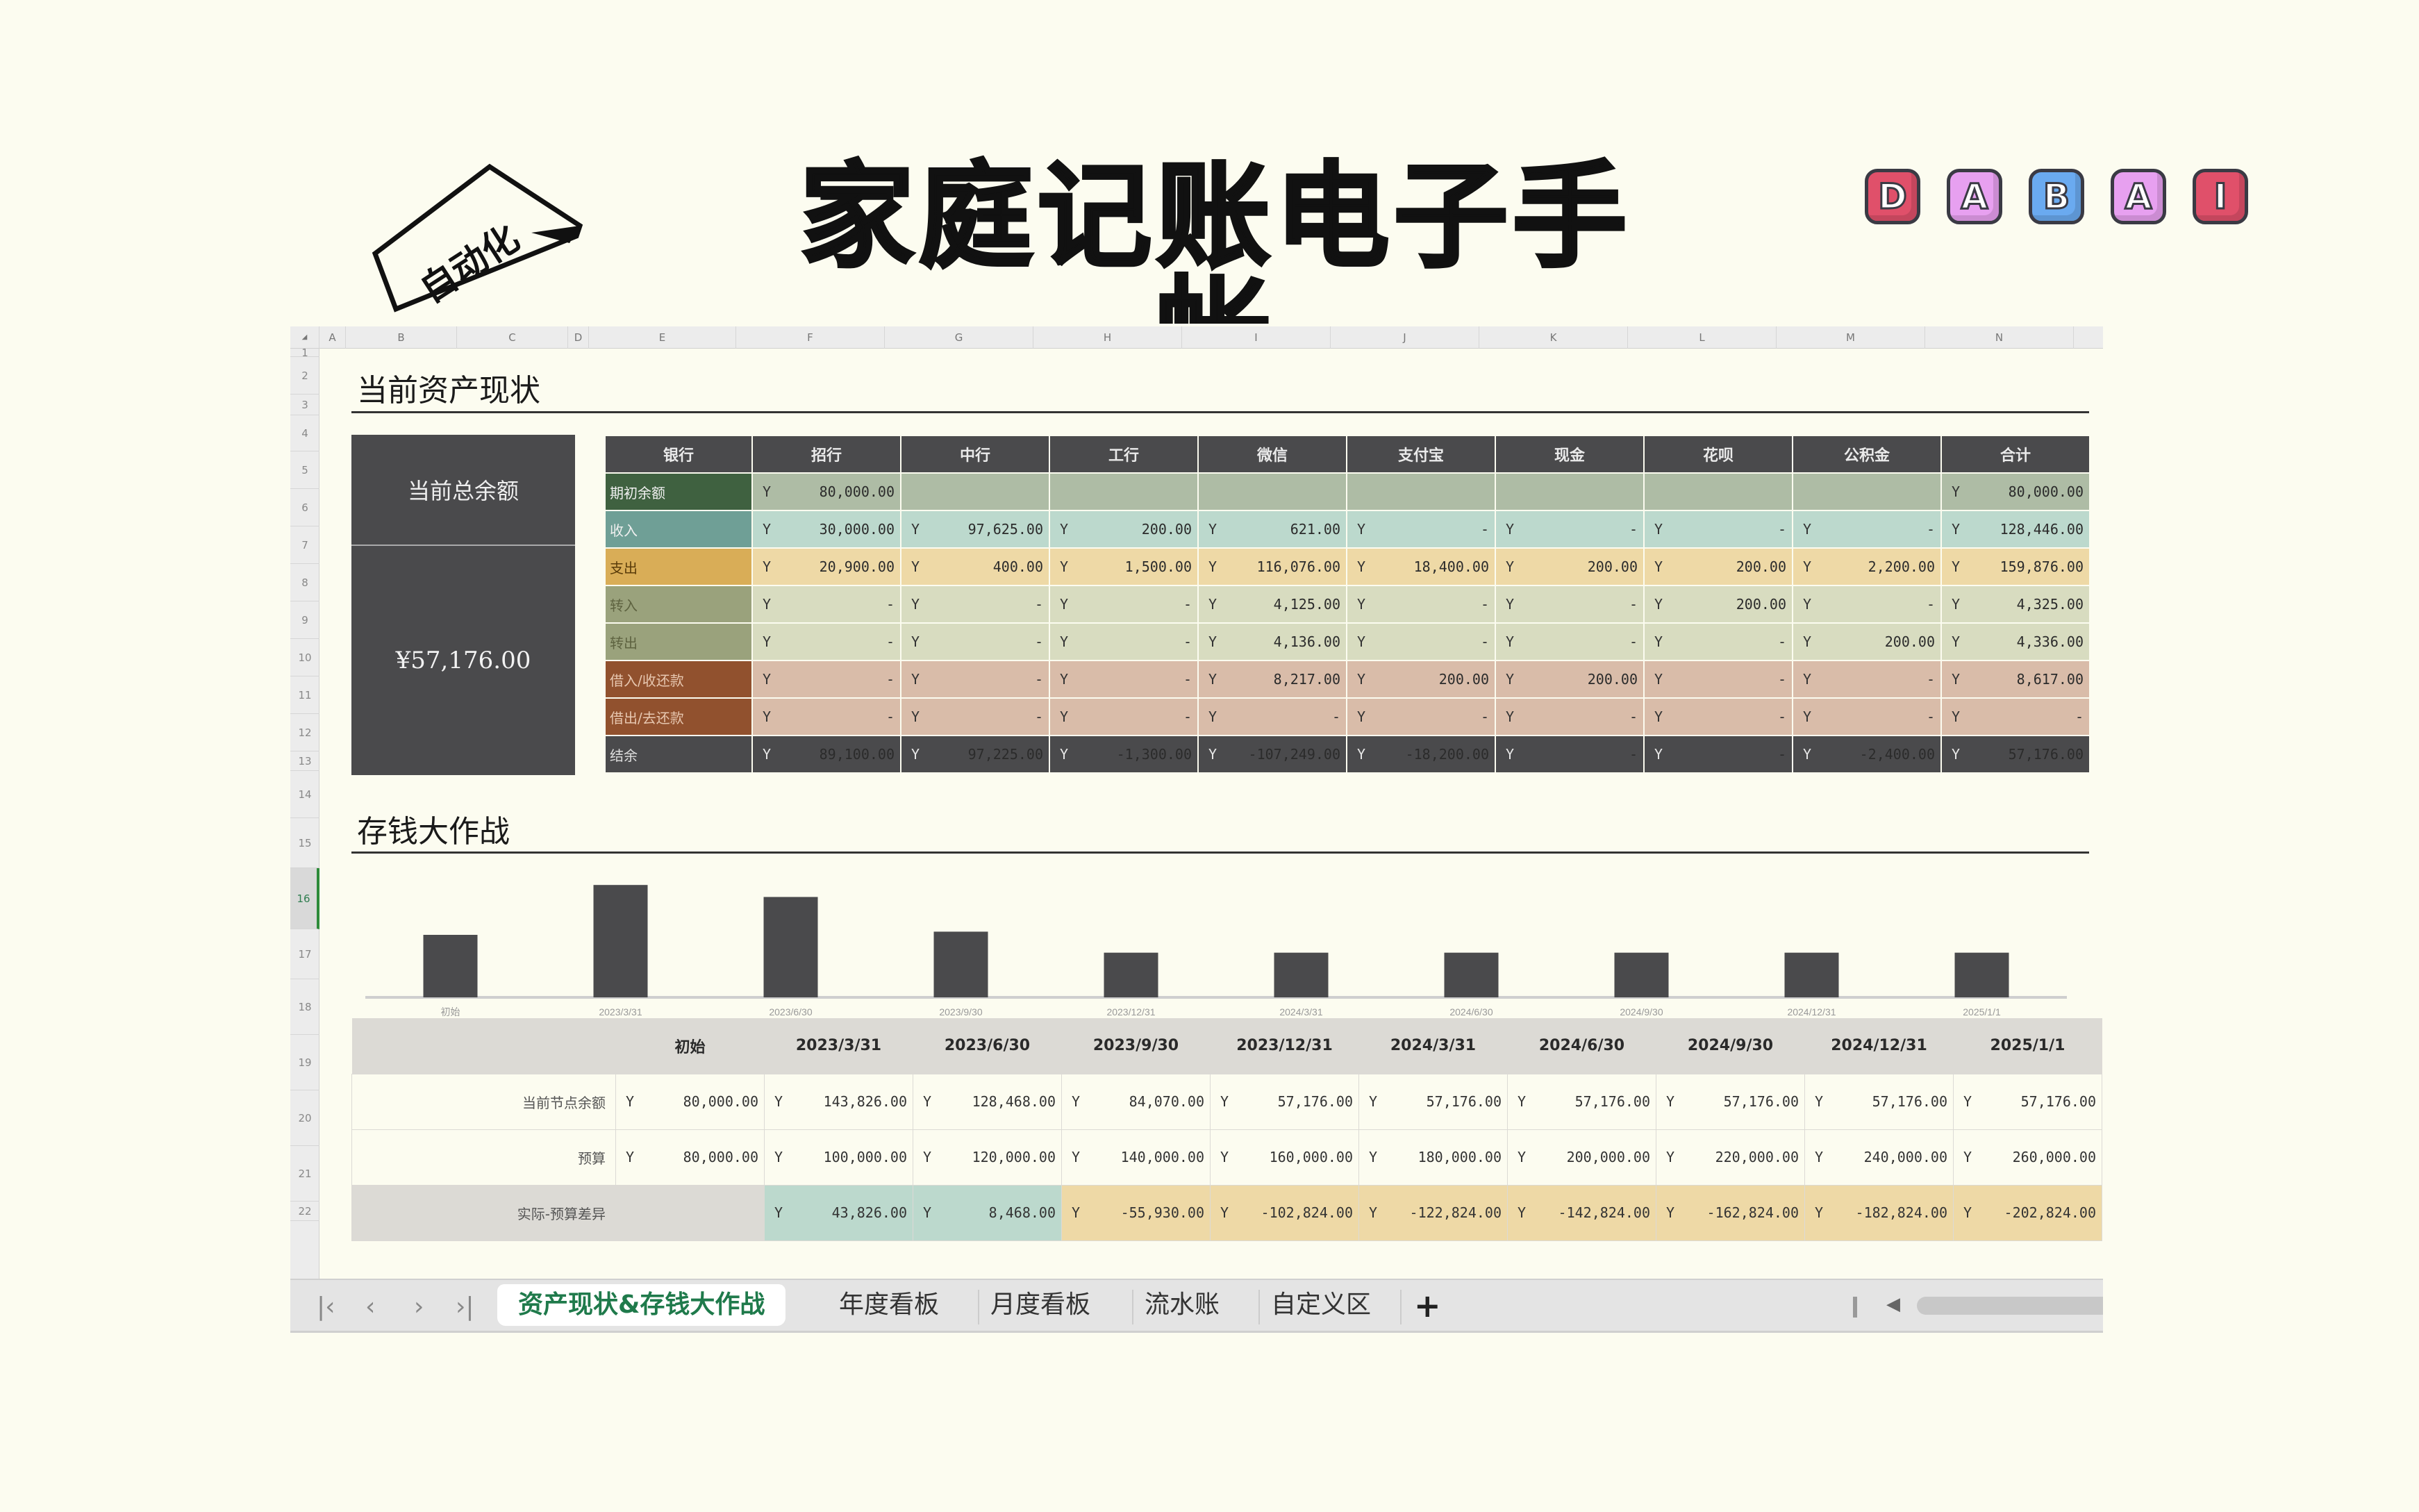 Image resolution: width=2419 pixels, height=1512 pixels. What do you see at coordinates (304, 843) in the screenshot?
I see `row-header-15: 15` at bounding box center [304, 843].